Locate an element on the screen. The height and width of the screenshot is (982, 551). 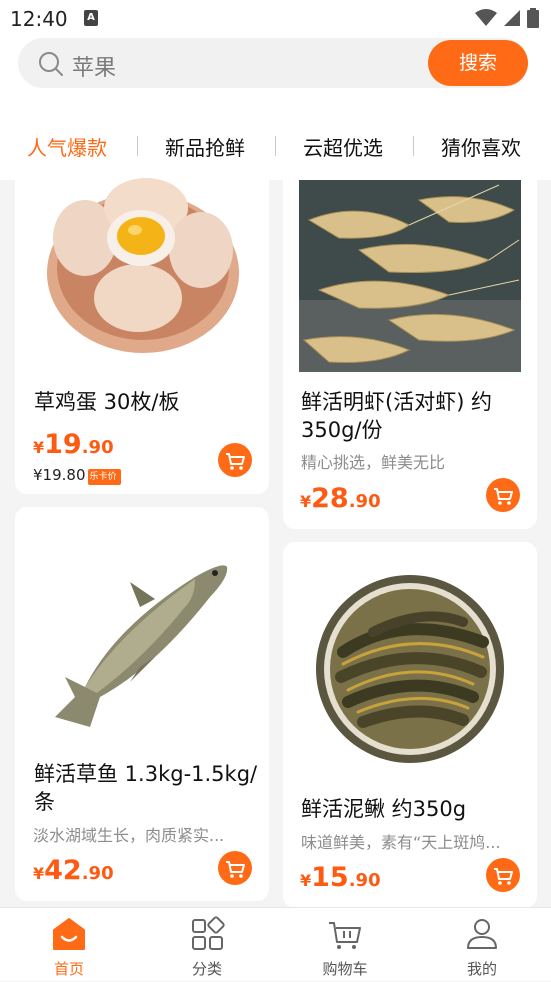
nav-cart-label: 购物车 is located at coordinates (345, 969).